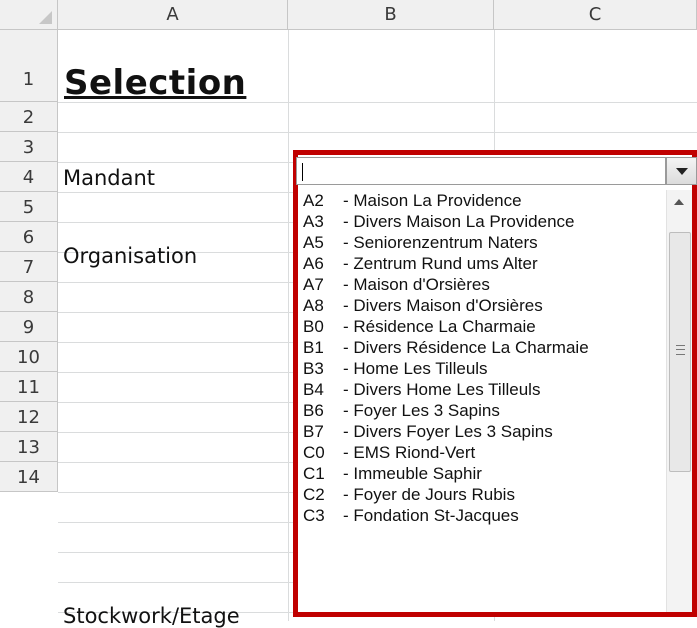  What do you see at coordinates (446, 347) in the screenshot?
I see `list-item: B1- Divers Résidence La Charmaie` at bounding box center [446, 347].